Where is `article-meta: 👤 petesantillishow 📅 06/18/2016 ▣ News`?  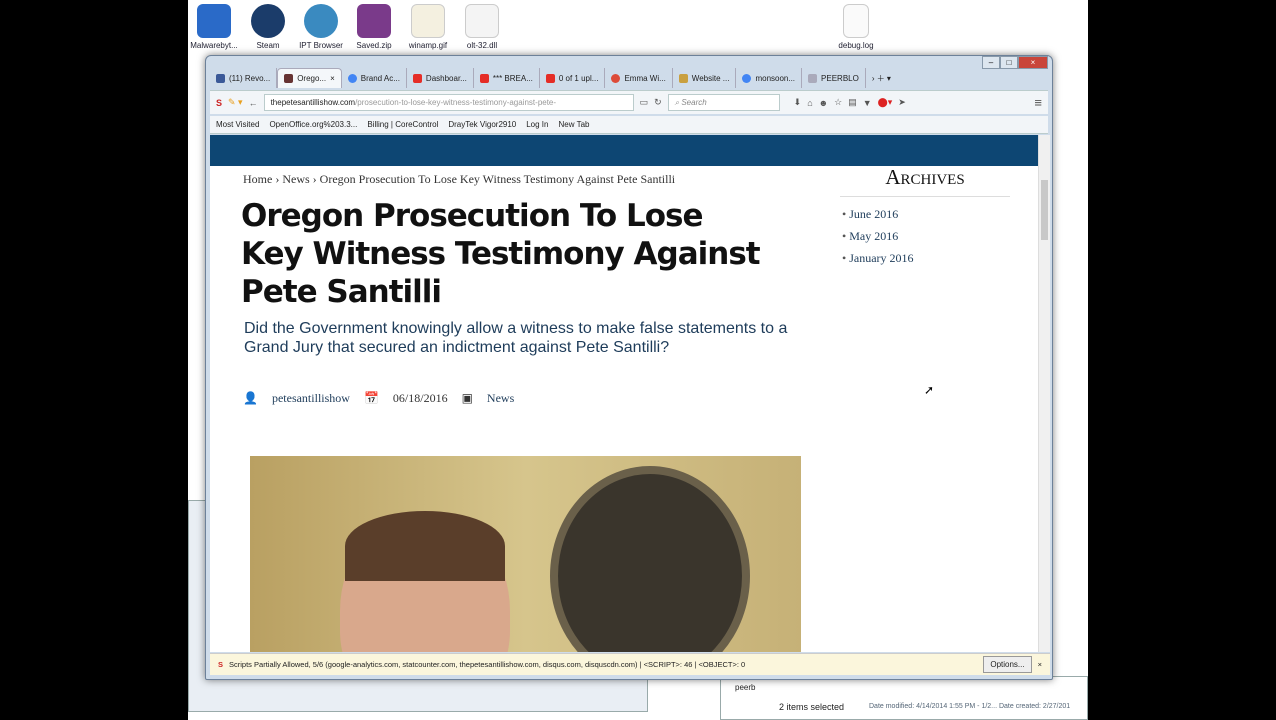
article-meta: 👤 petesantillishow 📅 06/18/2016 ▣ News is located at coordinates (378, 398).